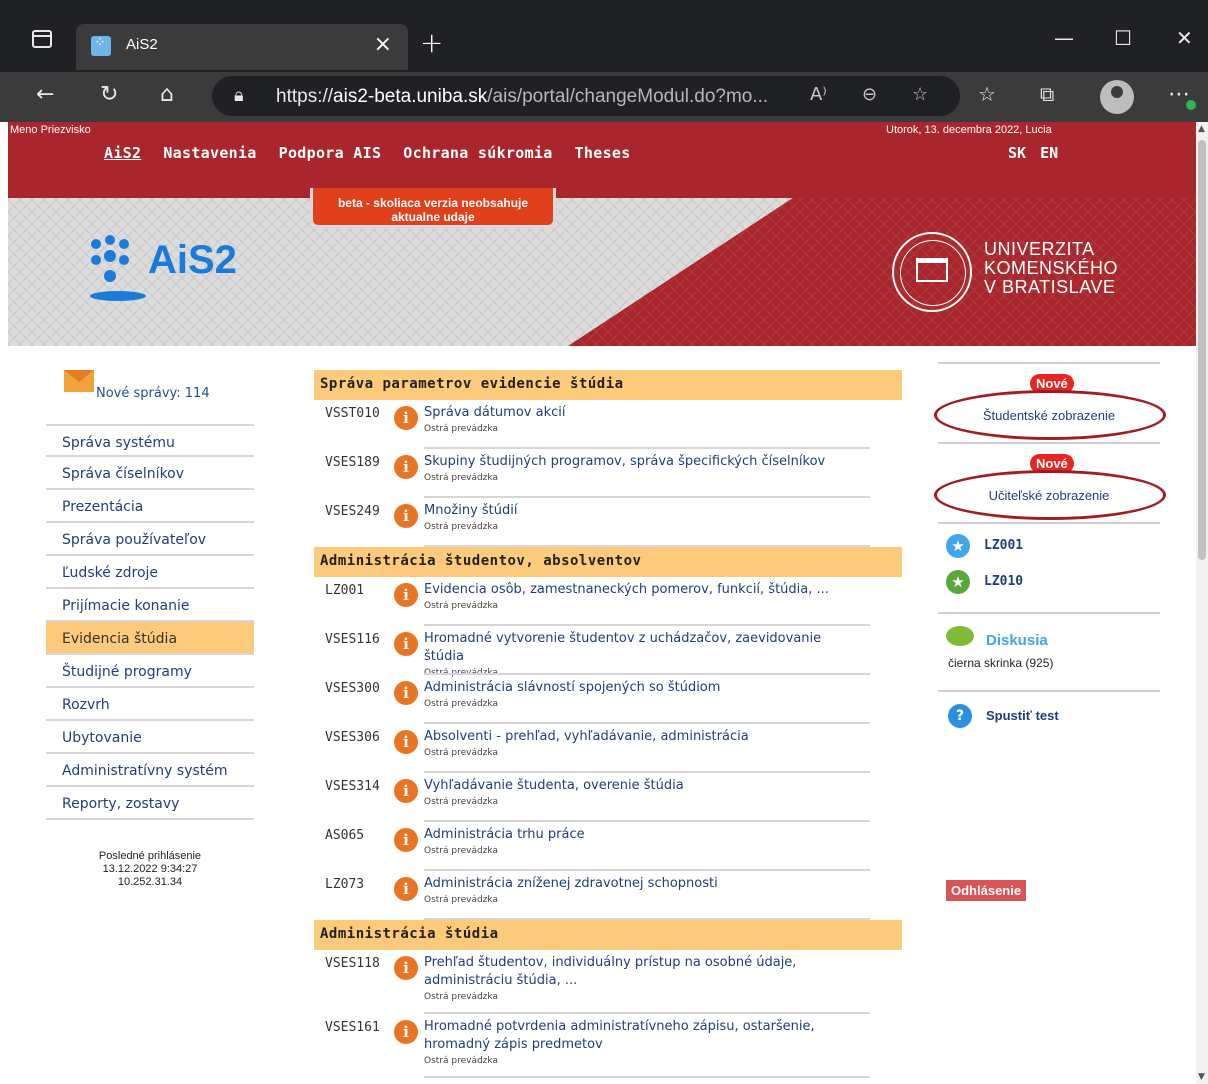 The image size is (1208, 1084). Describe the element at coordinates (45, 94) in the screenshot. I see `back-icon: ←` at that location.